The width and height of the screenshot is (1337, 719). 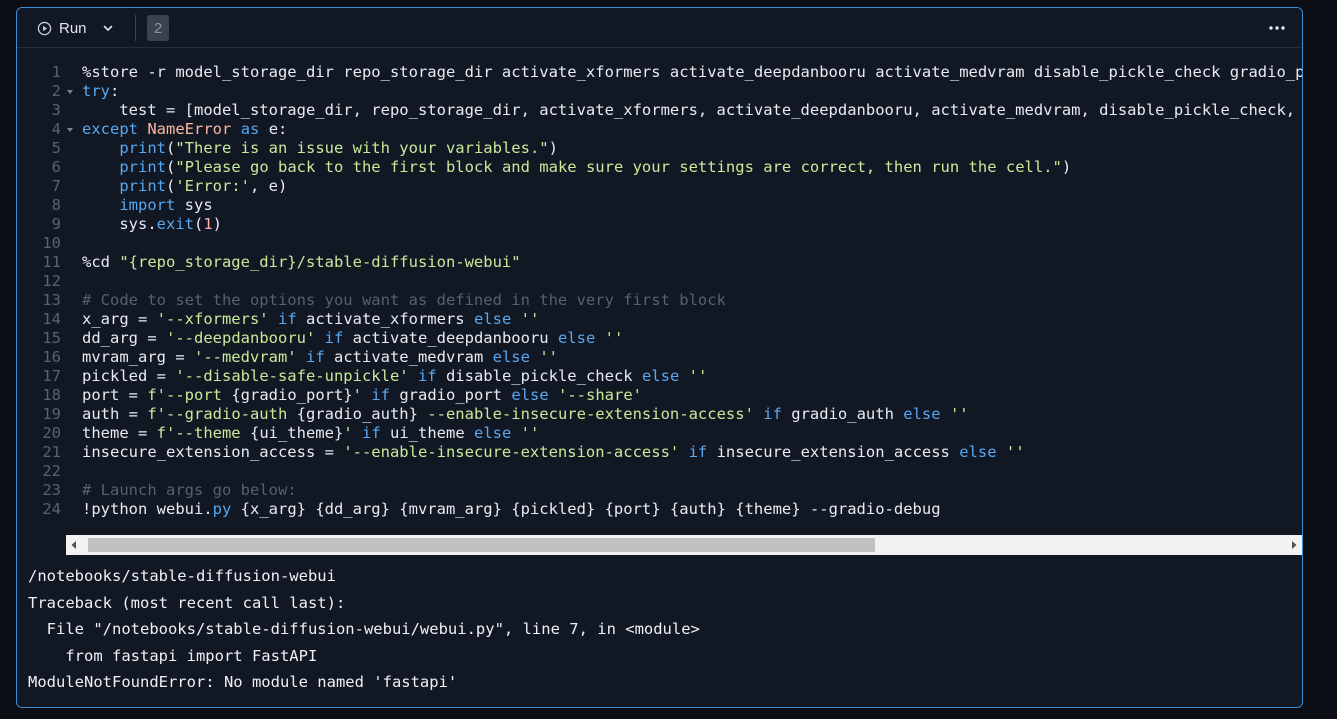 What do you see at coordinates (187, 602) in the screenshot?
I see `output-line: Traceback (most recent call last):` at bounding box center [187, 602].